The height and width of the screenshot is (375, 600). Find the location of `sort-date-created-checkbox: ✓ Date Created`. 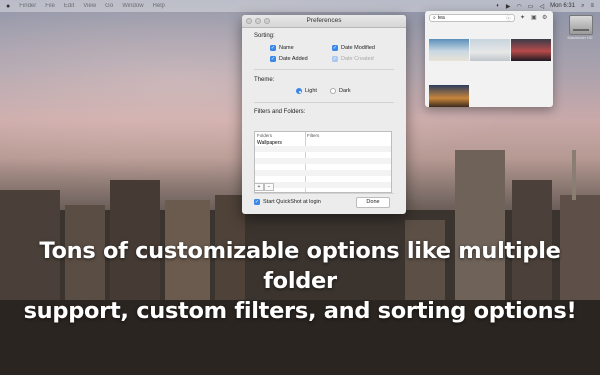

sort-date-created-checkbox: ✓ Date Created is located at coordinates (353, 59).